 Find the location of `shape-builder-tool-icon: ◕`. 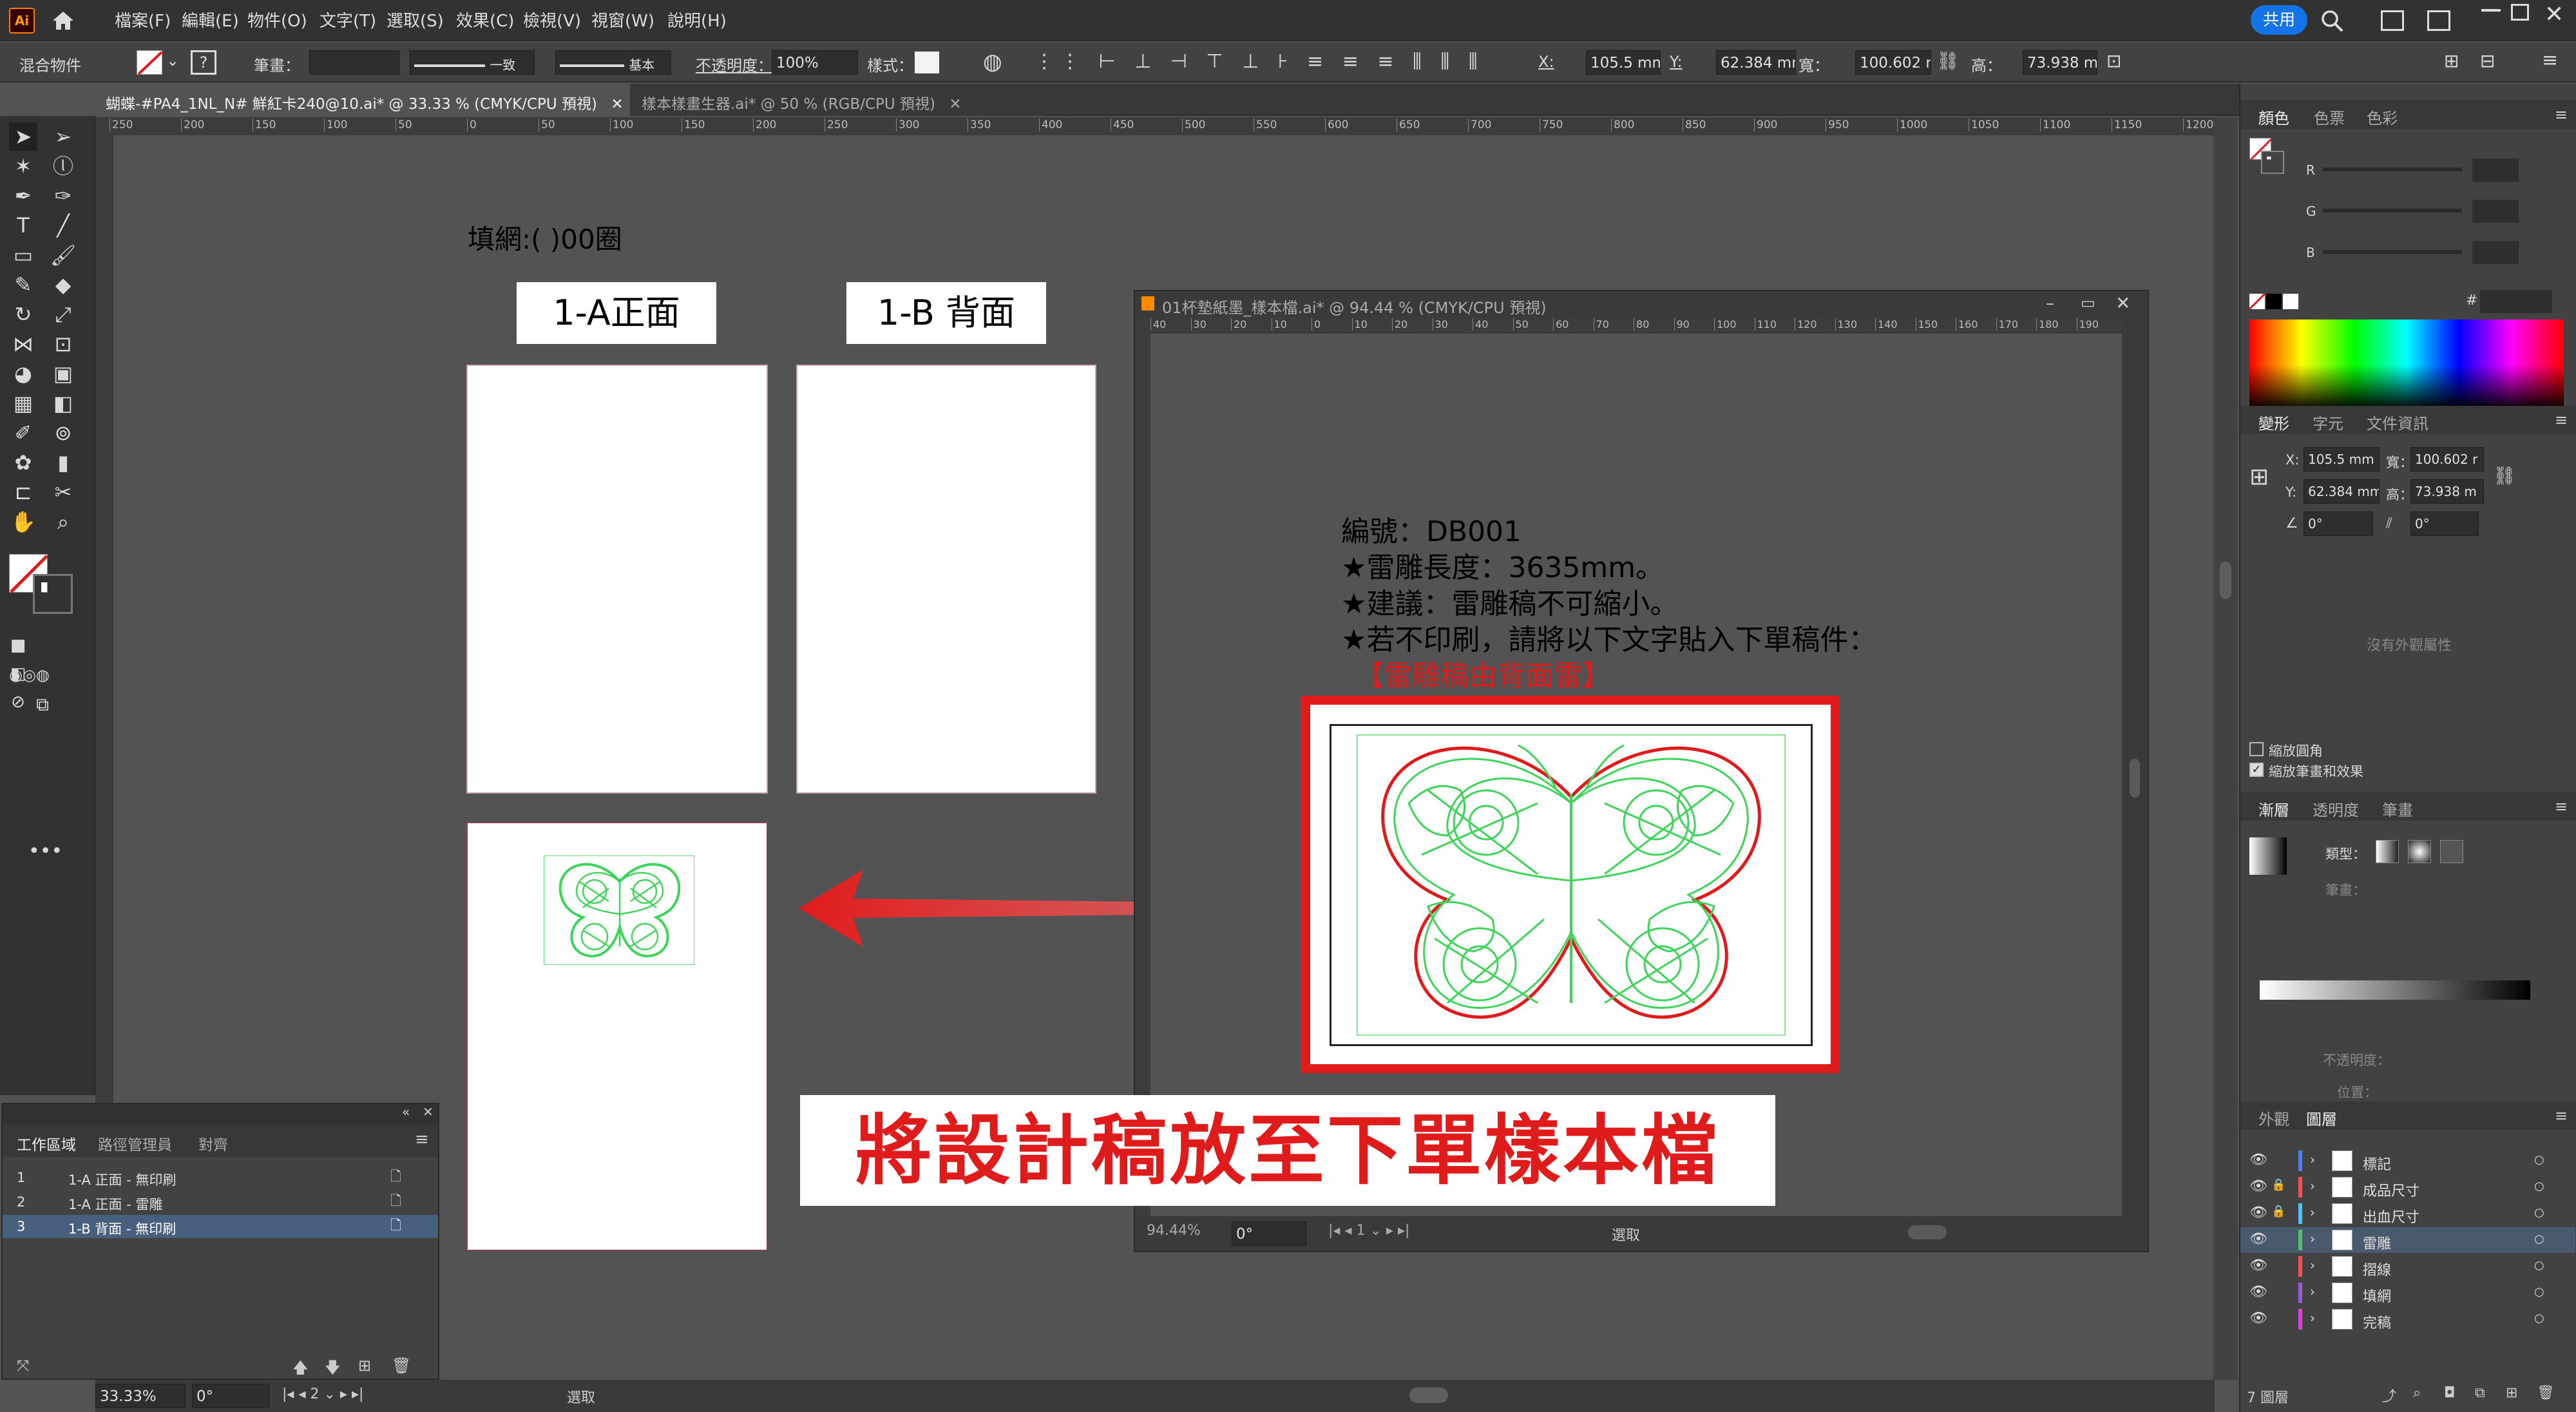

shape-builder-tool-icon: ◕ is located at coordinates (23, 373).